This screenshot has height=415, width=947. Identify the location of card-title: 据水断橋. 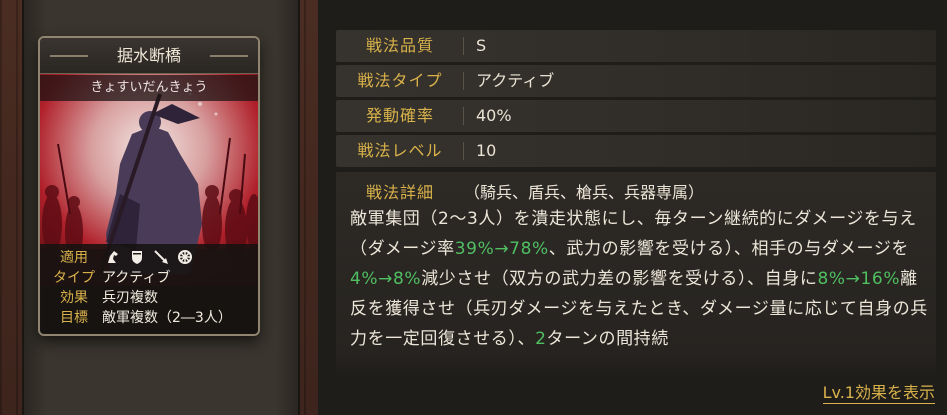
(149, 56).